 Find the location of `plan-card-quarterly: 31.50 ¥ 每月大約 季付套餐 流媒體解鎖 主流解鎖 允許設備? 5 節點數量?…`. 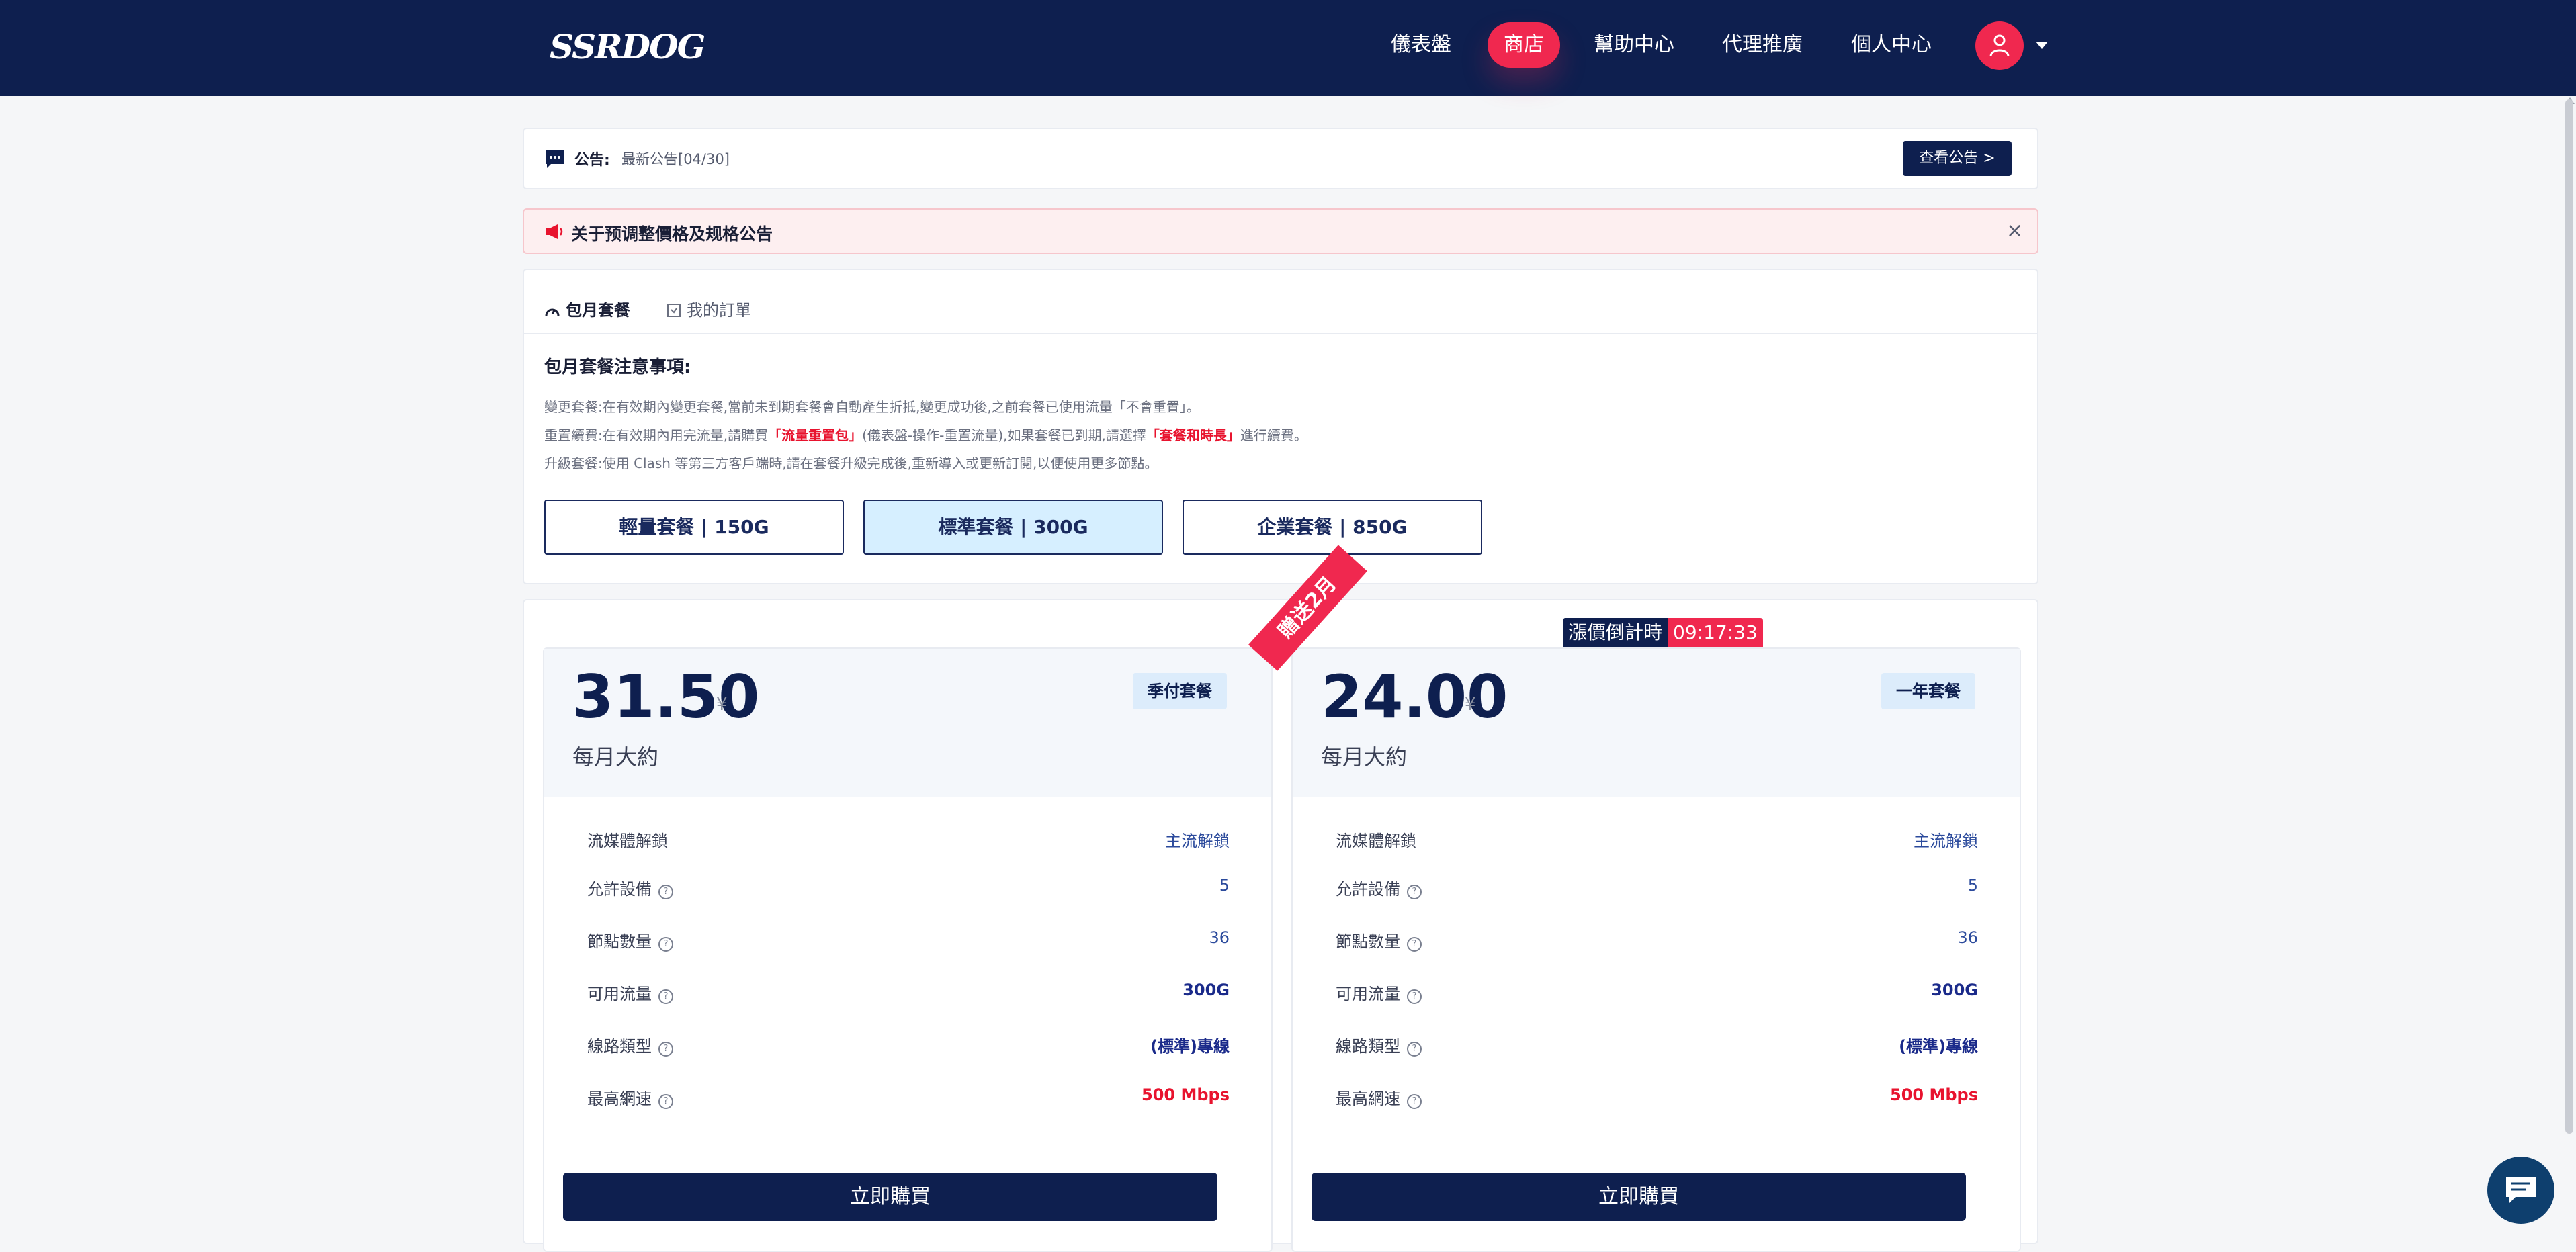

plan-card-quarterly: 31.50 ¥ 每月大約 季付套餐 流媒體解鎖 主流解鎖 允許設備? 5 節點數量?… is located at coordinates (908, 950).